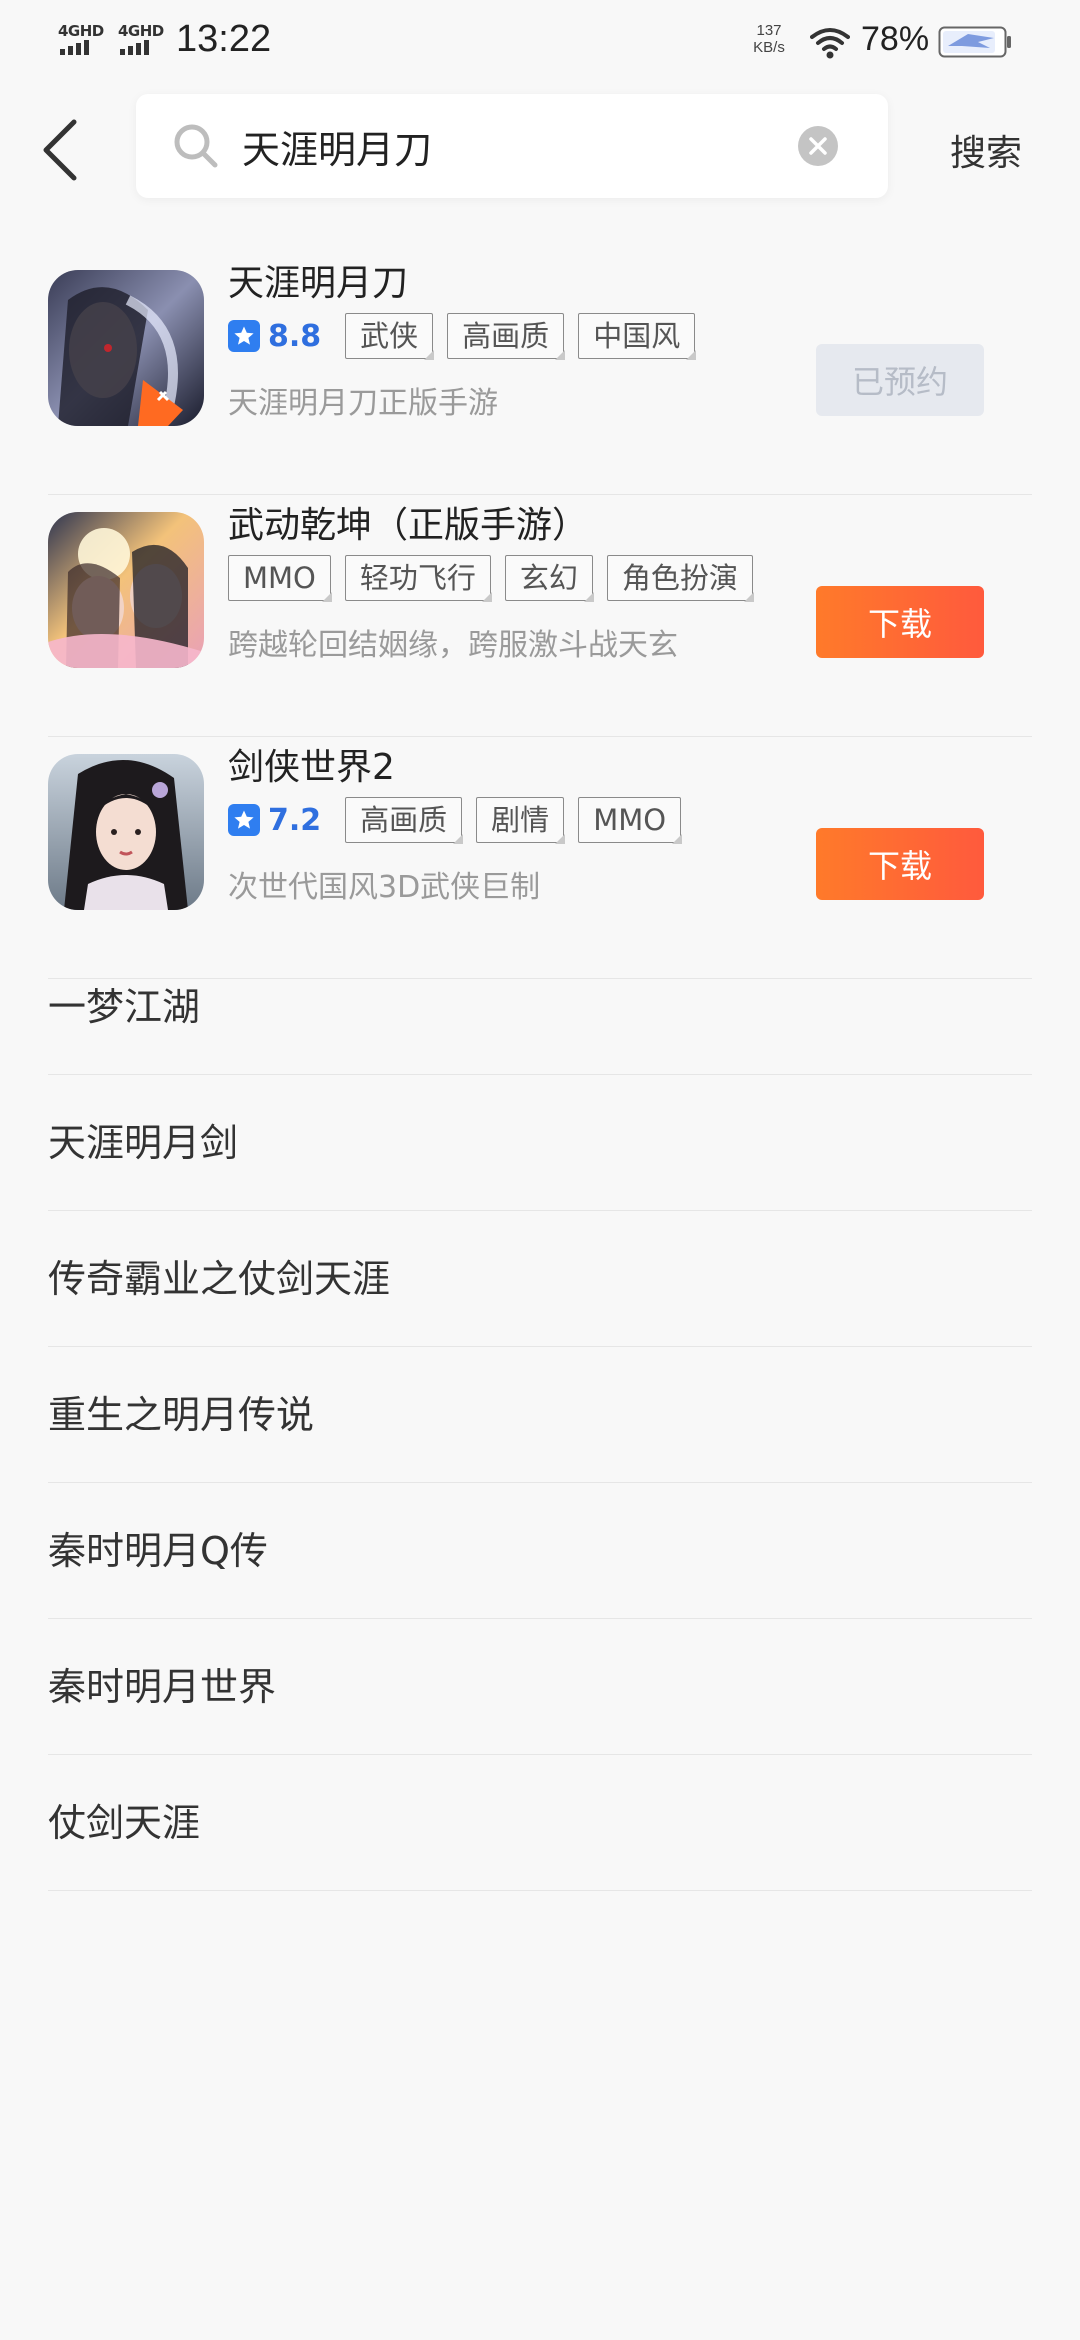  What do you see at coordinates (126, 832) in the screenshot?
I see `app-icon-jianxia` at bounding box center [126, 832].